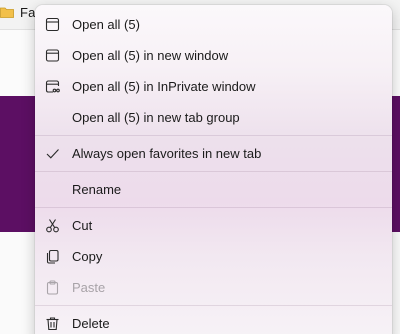 This screenshot has height=334, width=400. I want to click on menu-item-open-all-new-window: Open all (5) in new window, so click(213, 55).